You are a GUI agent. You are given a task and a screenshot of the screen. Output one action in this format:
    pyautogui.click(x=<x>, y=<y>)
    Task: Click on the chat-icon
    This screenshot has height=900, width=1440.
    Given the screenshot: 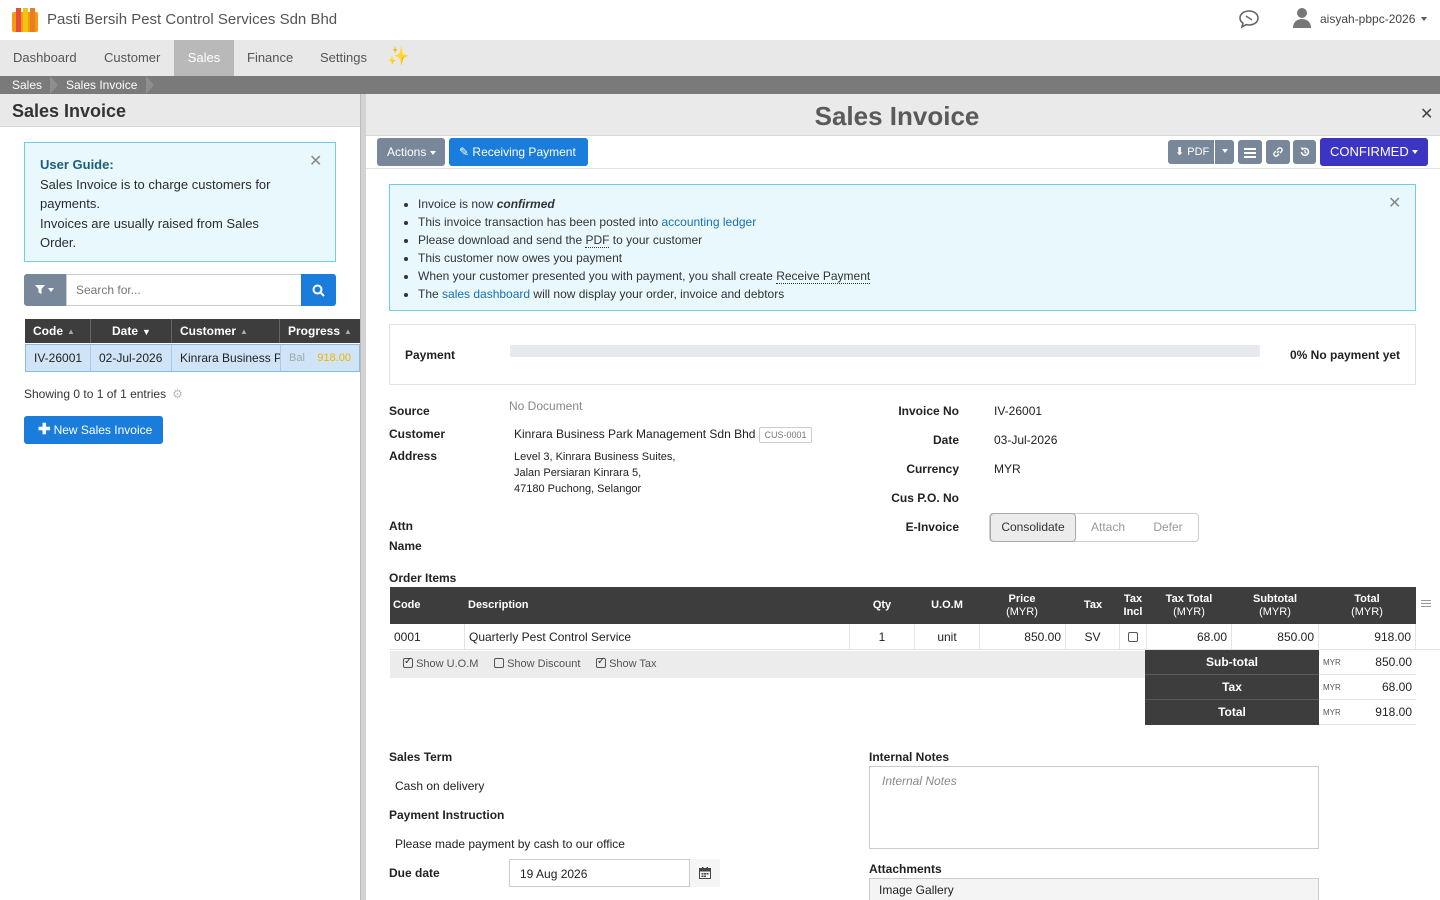 What is the action you would take?
    pyautogui.click(x=1249, y=19)
    